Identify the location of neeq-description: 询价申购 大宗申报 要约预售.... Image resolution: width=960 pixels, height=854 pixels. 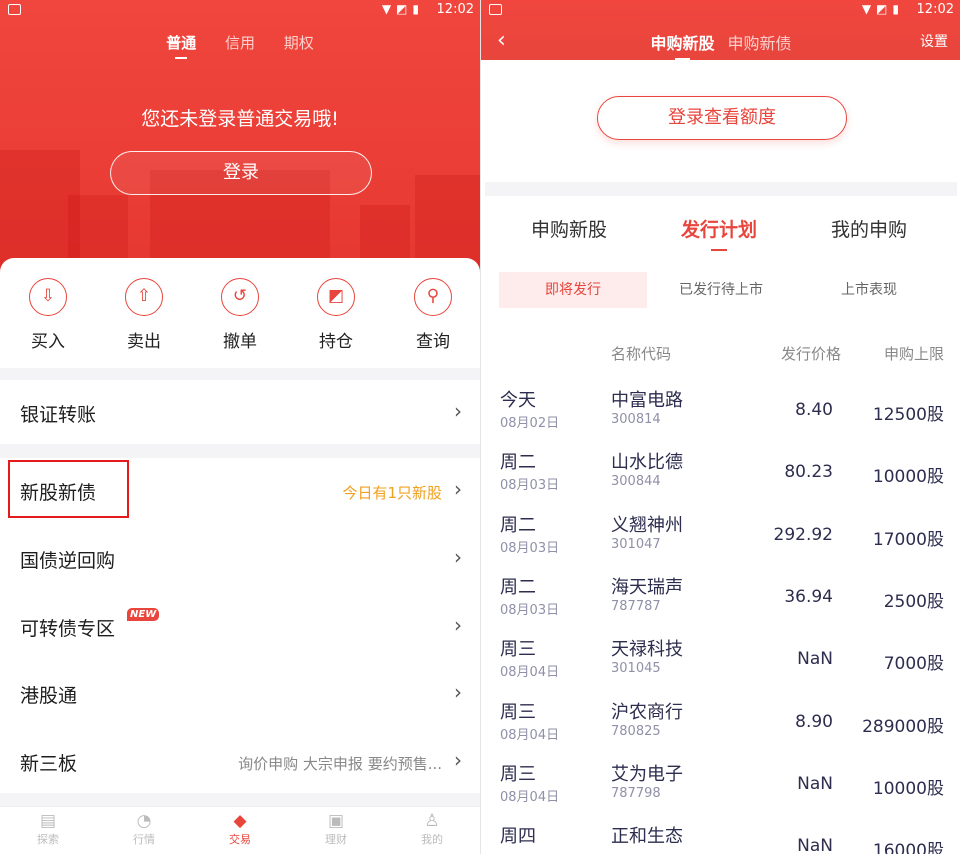
(340, 764).